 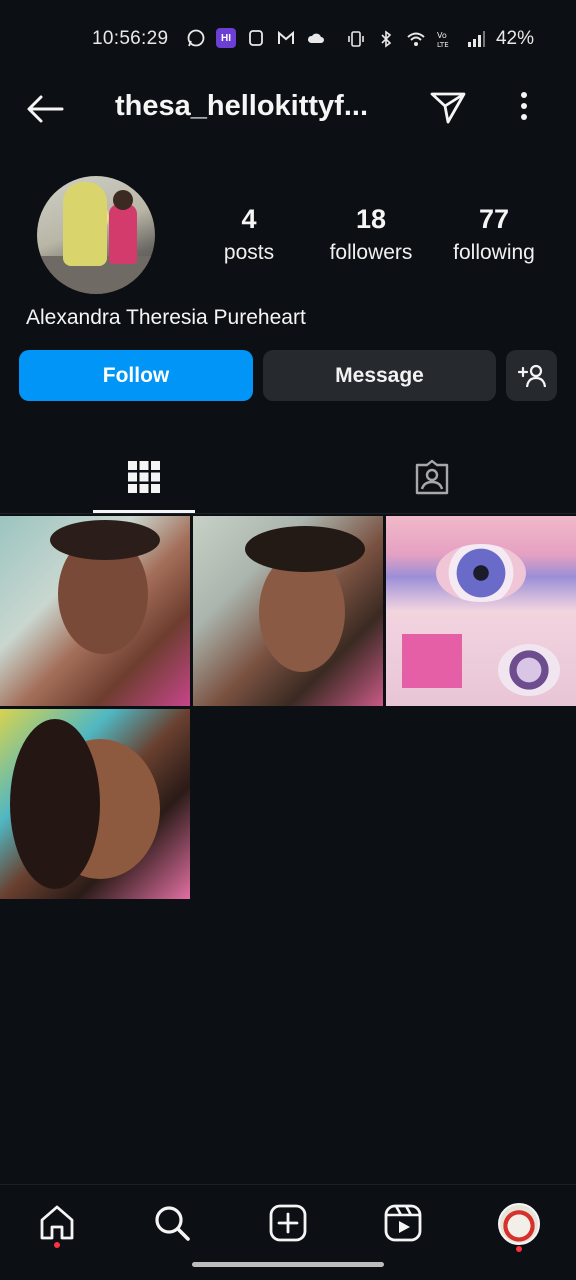 What do you see at coordinates (494, 219) in the screenshot?
I see `following-count: 77` at bounding box center [494, 219].